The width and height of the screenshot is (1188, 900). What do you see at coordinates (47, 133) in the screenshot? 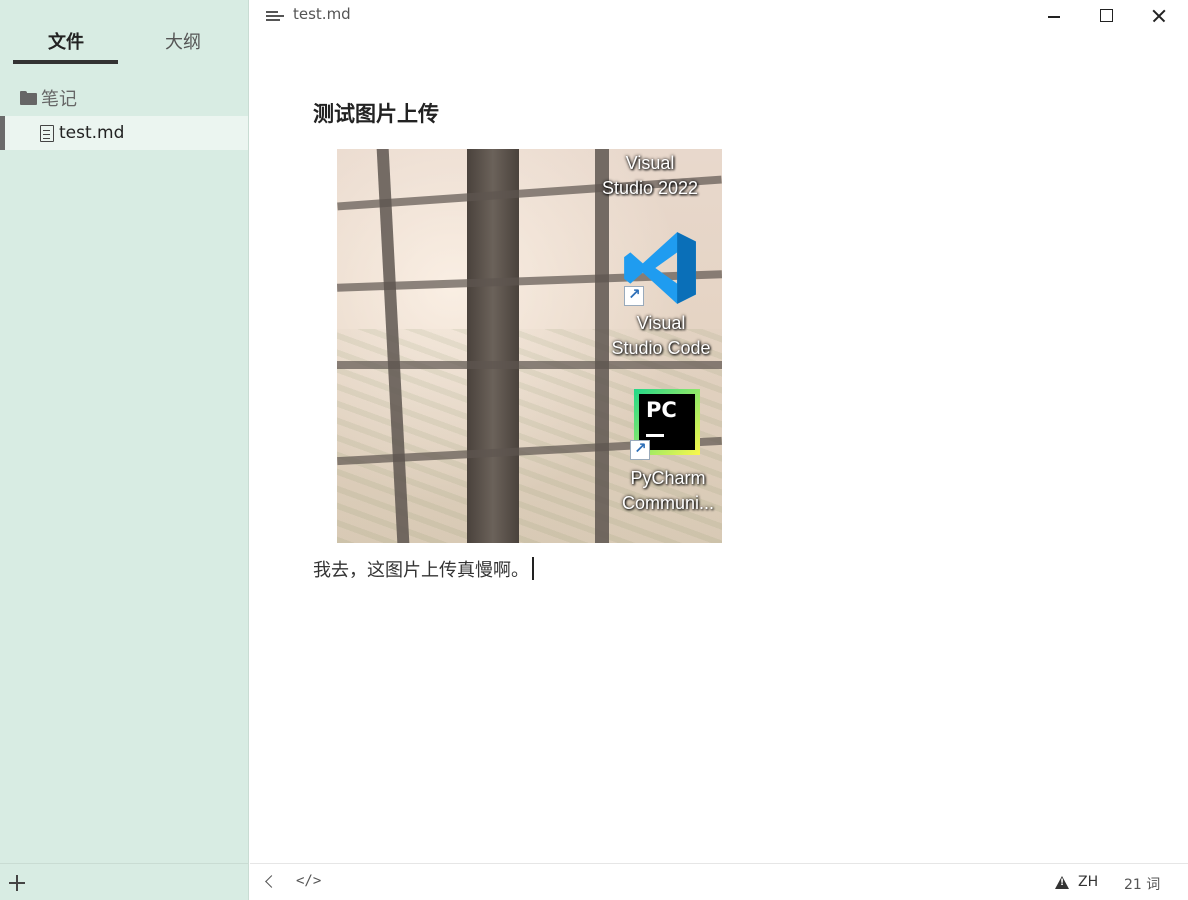
I see `file-icon` at bounding box center [47, 133].